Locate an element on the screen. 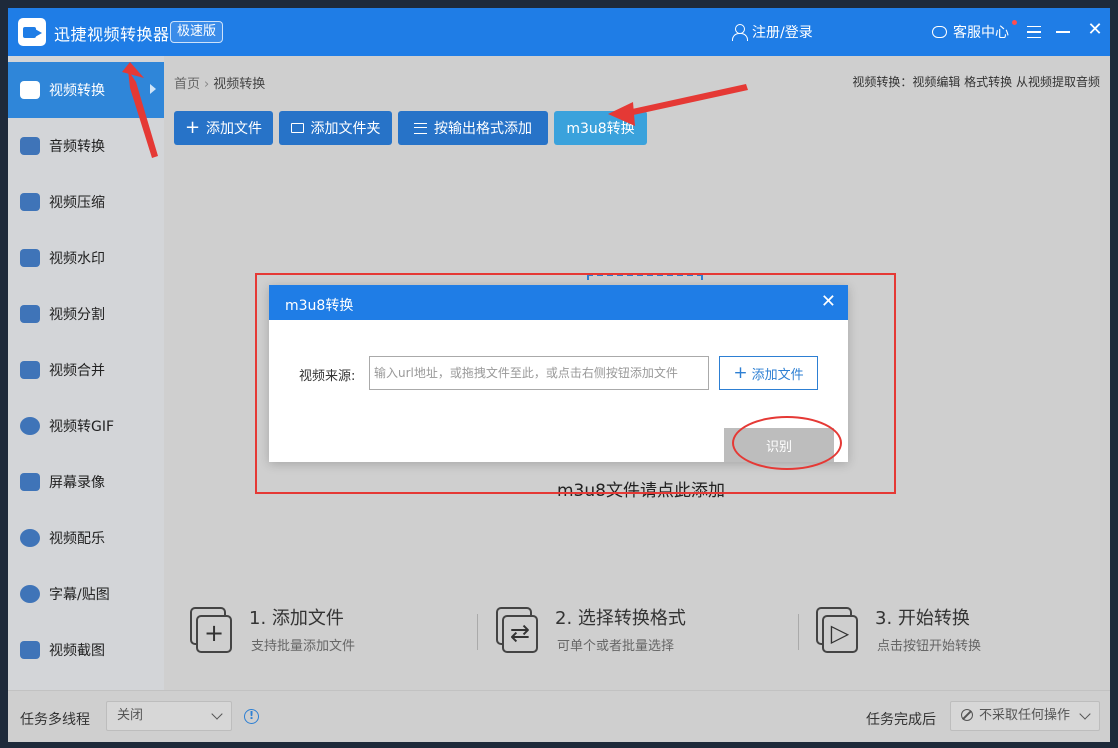 This screenshot has height=748, width=1118. list-icon is located at coordinates (420, 128).